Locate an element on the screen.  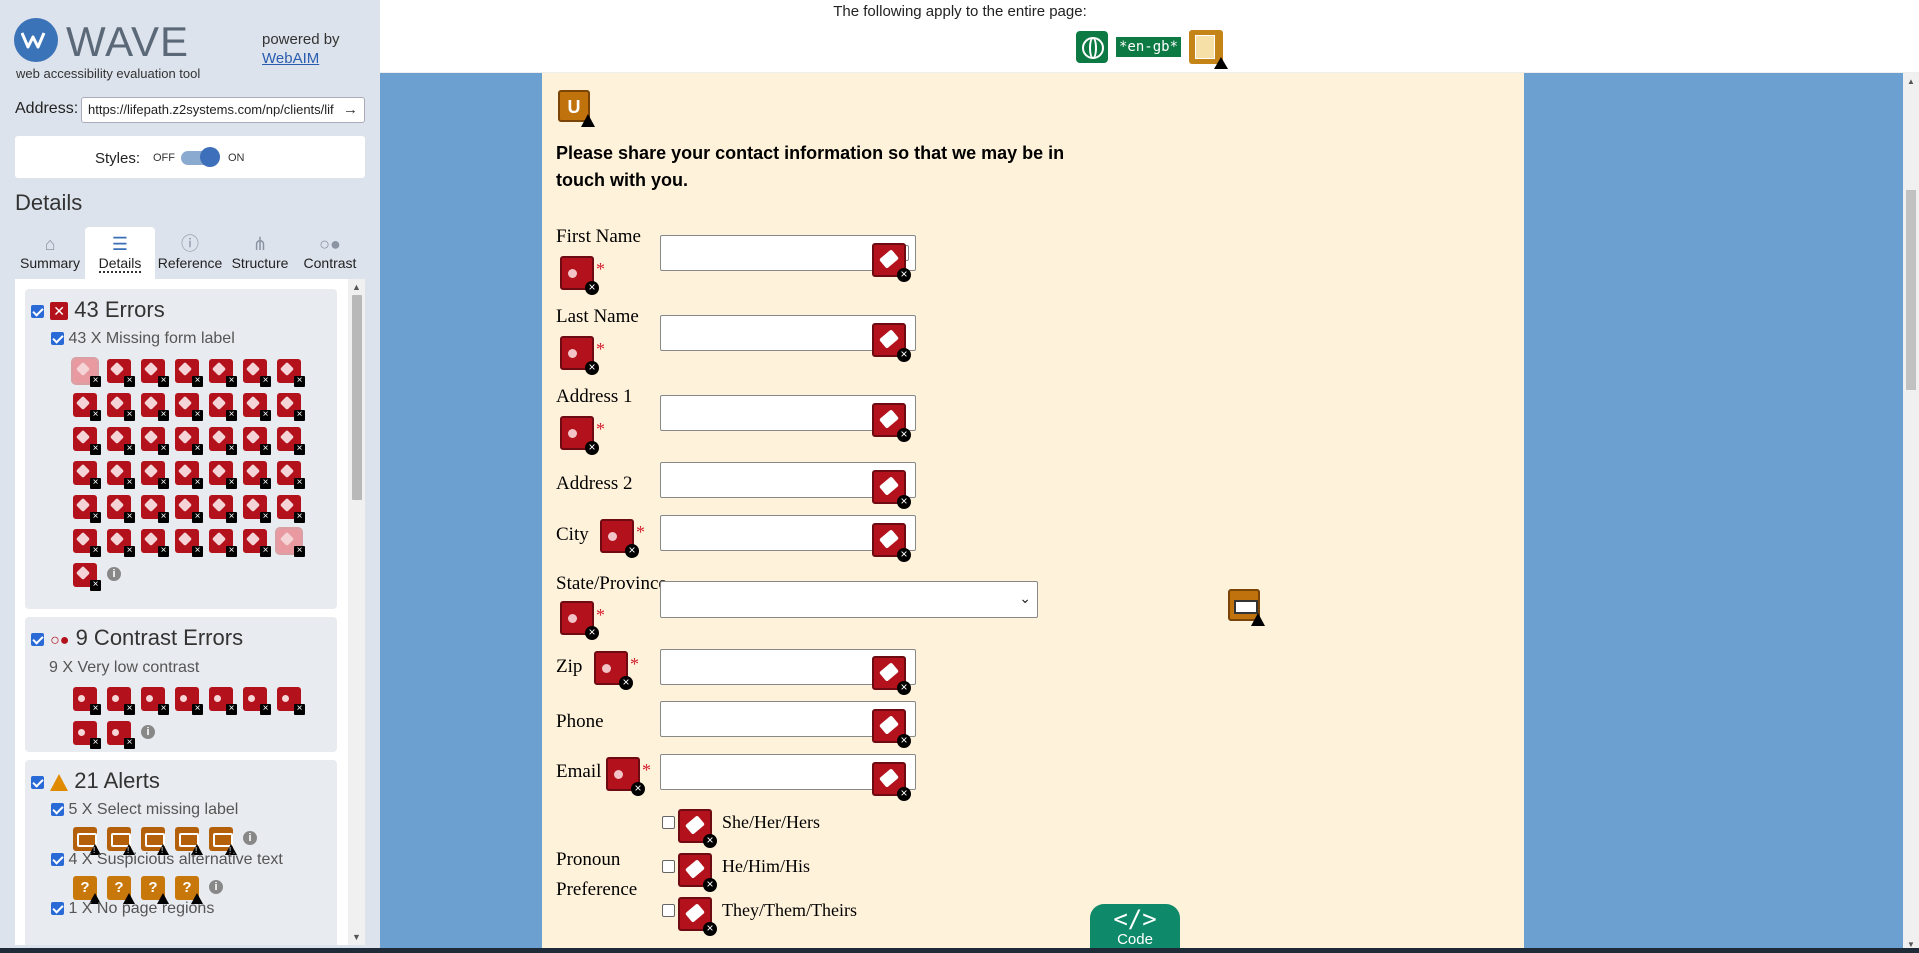
panel-scroll-thumb is located at coordinates (357, 397).